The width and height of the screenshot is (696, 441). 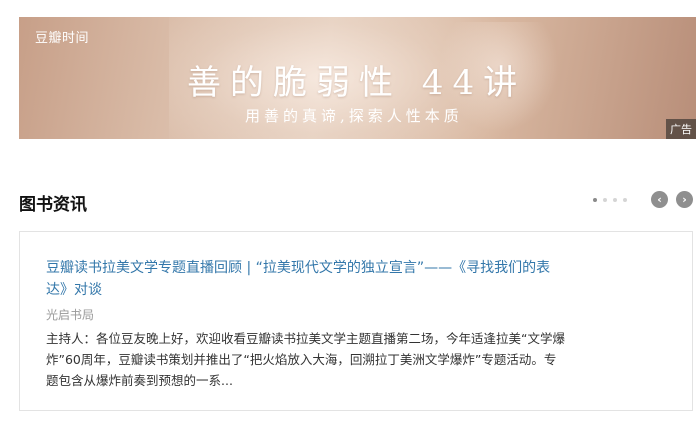 I want to click on section-title: 图书资讯, so click(x=53, y=205).